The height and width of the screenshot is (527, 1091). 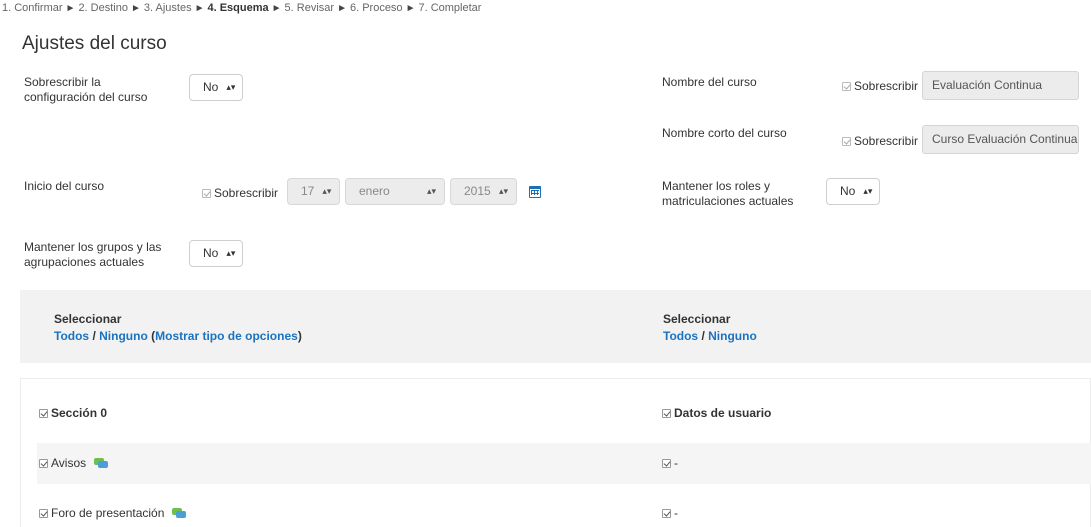 What do you see at coordinates (88, 319) in the screenshot?
I see `select-left-heading: Seleccionar` at bounding box center [88, 319].